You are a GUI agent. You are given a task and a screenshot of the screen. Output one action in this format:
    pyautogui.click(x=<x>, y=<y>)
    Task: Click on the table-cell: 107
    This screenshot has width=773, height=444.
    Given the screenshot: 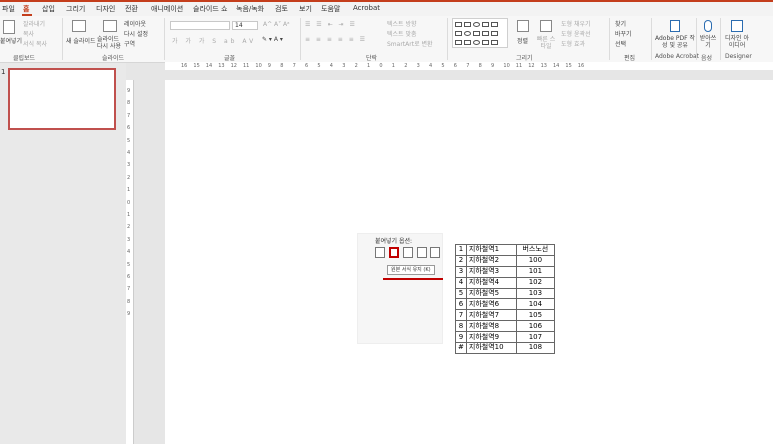 What is the action you would take?
    pyautogui.click(x=535, y=337)
    